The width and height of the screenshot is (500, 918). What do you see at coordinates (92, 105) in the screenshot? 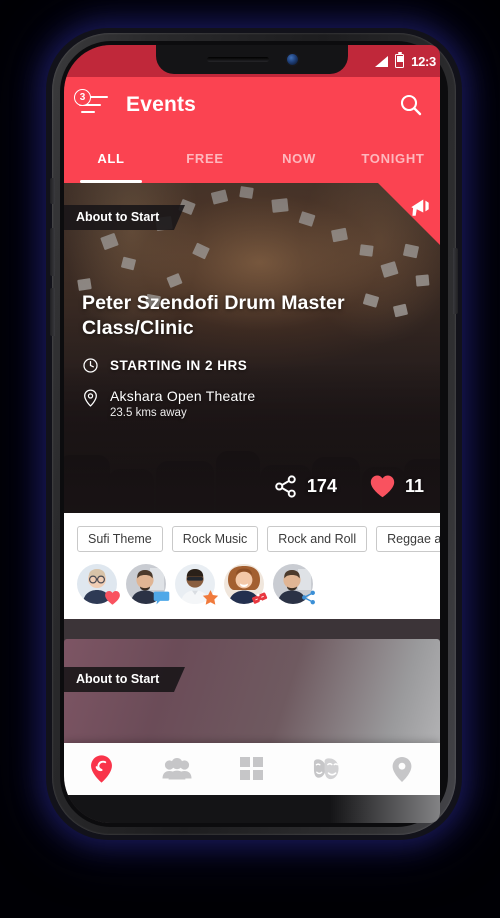
I see `hamburger-menu-icon: 3` at bounding box center [92, 105].